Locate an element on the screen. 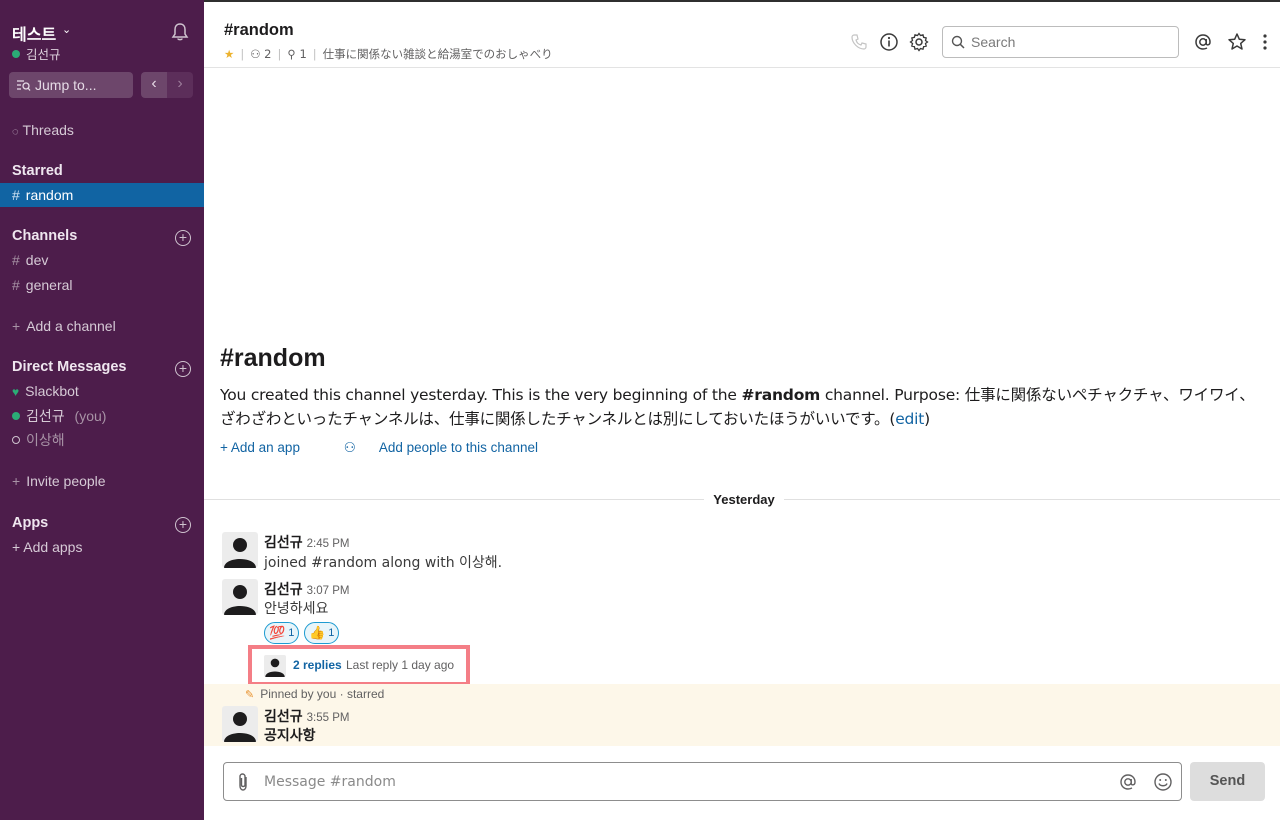  sidebar-item-dev: # dev is located at coordinates (102, 260).